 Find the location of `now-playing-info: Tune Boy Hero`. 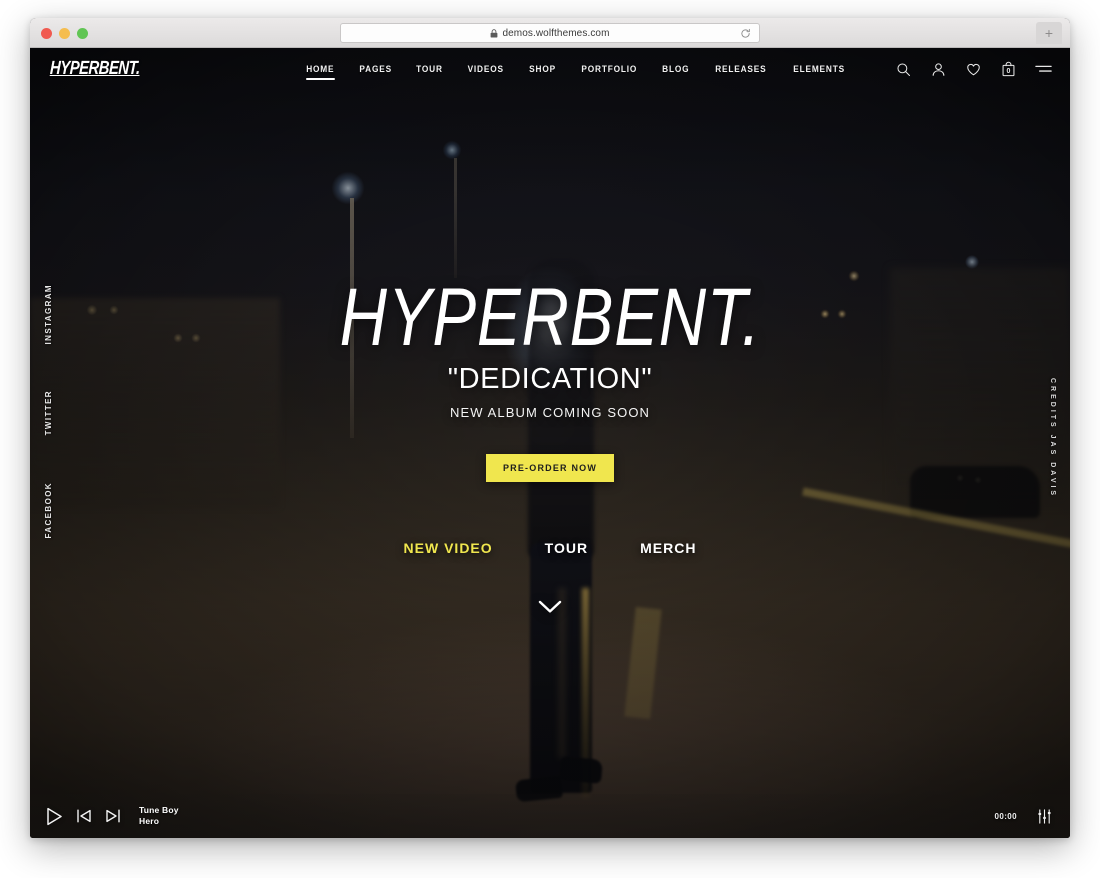

now-playing-info: Tune Boy Hero is located at coordinates (159, 816).